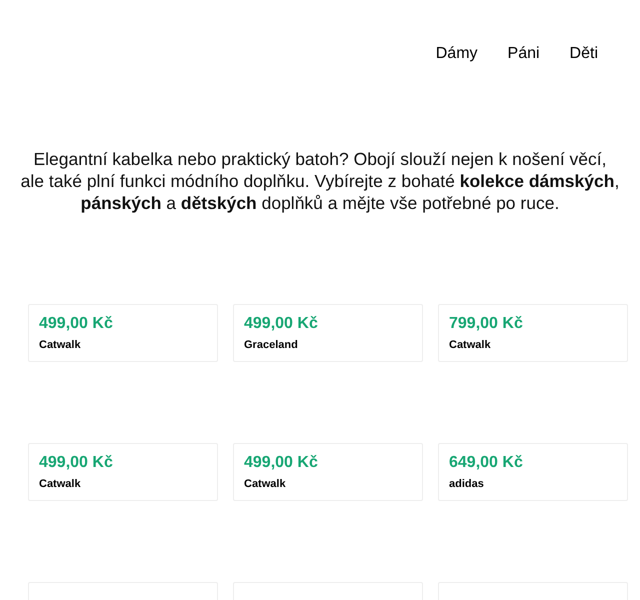 This screenshot has width=640, height=600. What do you see at coordinates (524, 54) in the screenshot?
I see `nav-link: Páni` at bounding box center [524, 54].